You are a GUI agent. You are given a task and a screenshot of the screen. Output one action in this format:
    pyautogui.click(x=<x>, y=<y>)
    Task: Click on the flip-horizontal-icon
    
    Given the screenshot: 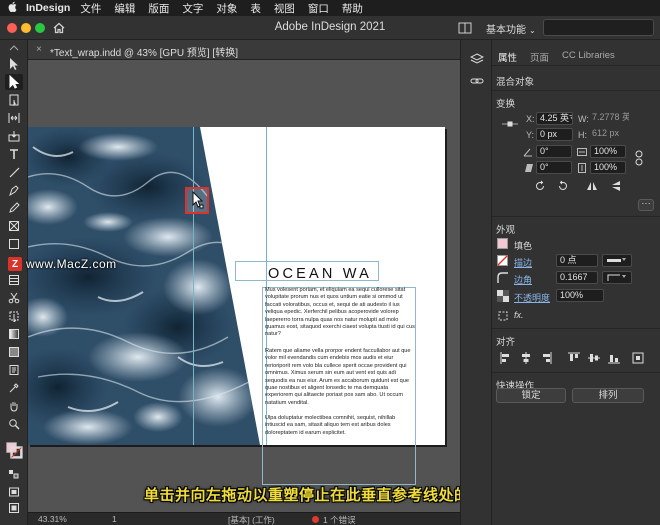 What is the action you would take?
    pyautogui.click(x=592, y=186)
    